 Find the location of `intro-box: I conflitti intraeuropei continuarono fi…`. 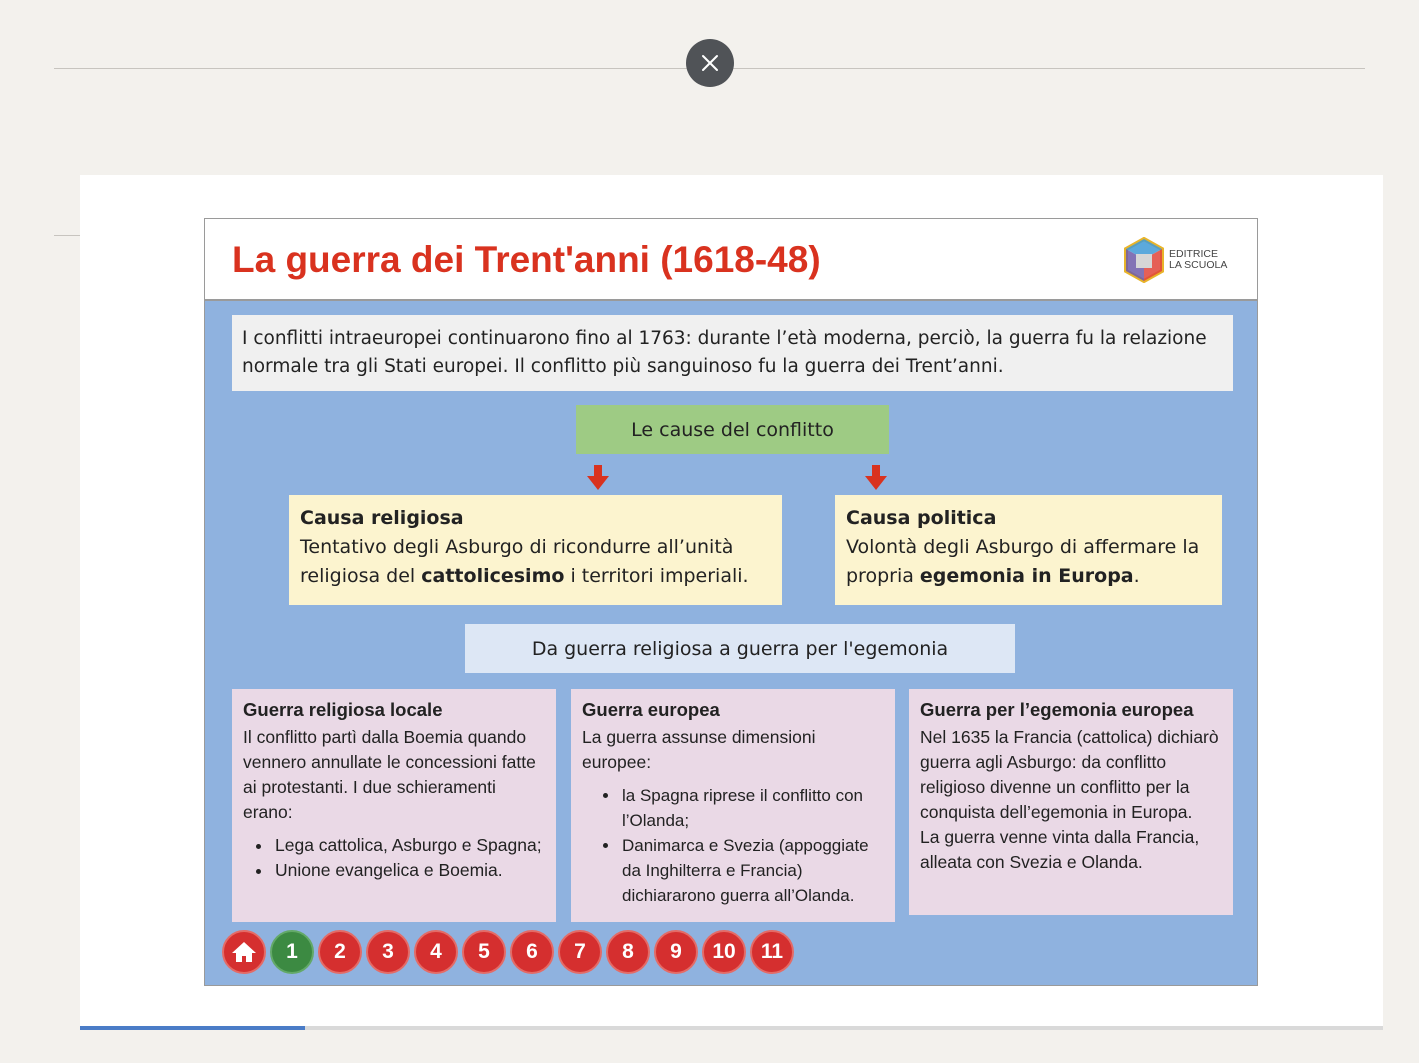

intro-box: I conflitti intraeuropei continuarono fi… is located at coordinates (732, 353).